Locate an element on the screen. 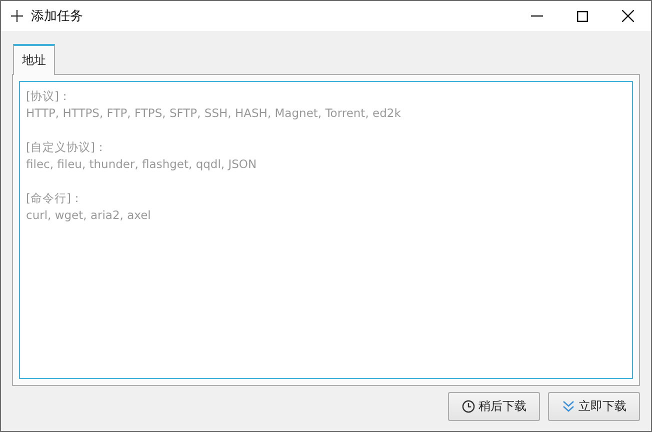 The width and height of the screenshot is (652, 432). download-now-button: 立即下载 is located at coordinates (594, 406).